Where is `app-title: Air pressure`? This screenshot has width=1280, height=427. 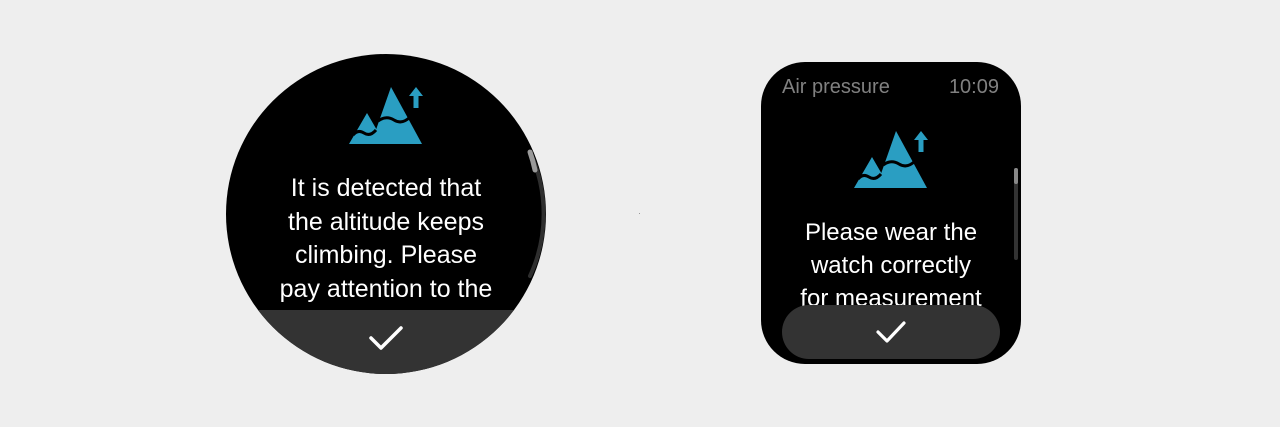 app-title: Air pressure is located at coordinates (836, 87).